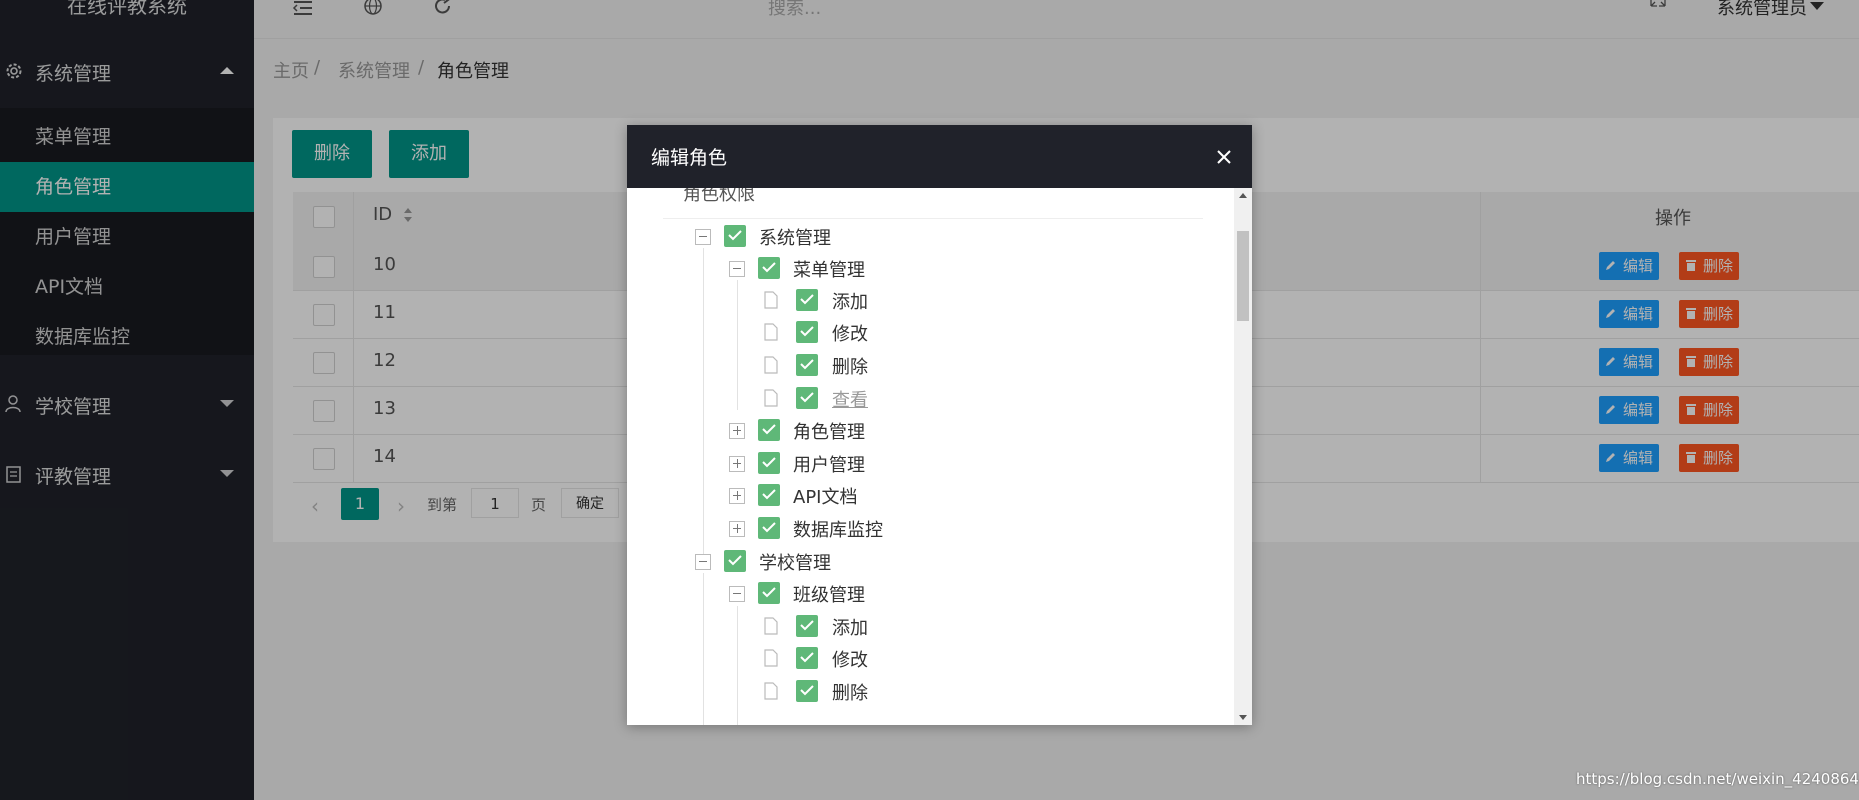 The image size is (1859, 800). I want to click on tree-node: 菜单管理, so click(907, 269).